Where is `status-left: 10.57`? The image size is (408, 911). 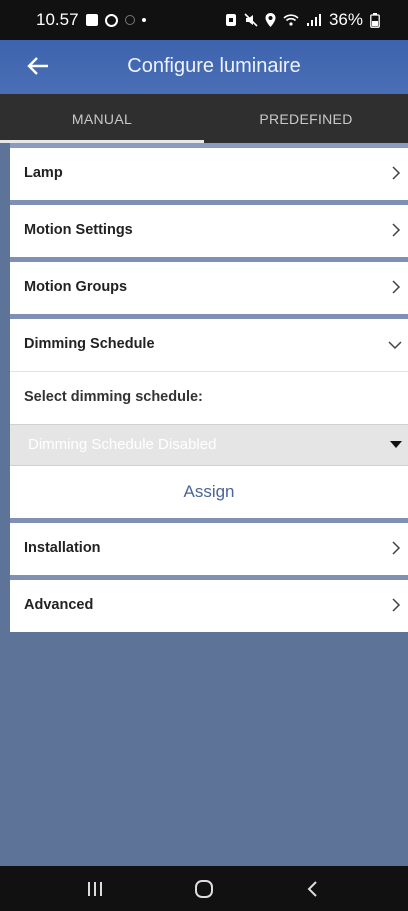
status-left: 10.57 is located at coordinates (91, 20).